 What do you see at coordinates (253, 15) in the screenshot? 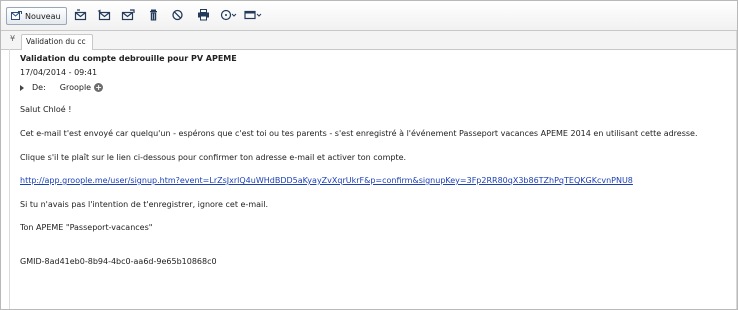
I see `move-icon` at bounding box center [253, 15].